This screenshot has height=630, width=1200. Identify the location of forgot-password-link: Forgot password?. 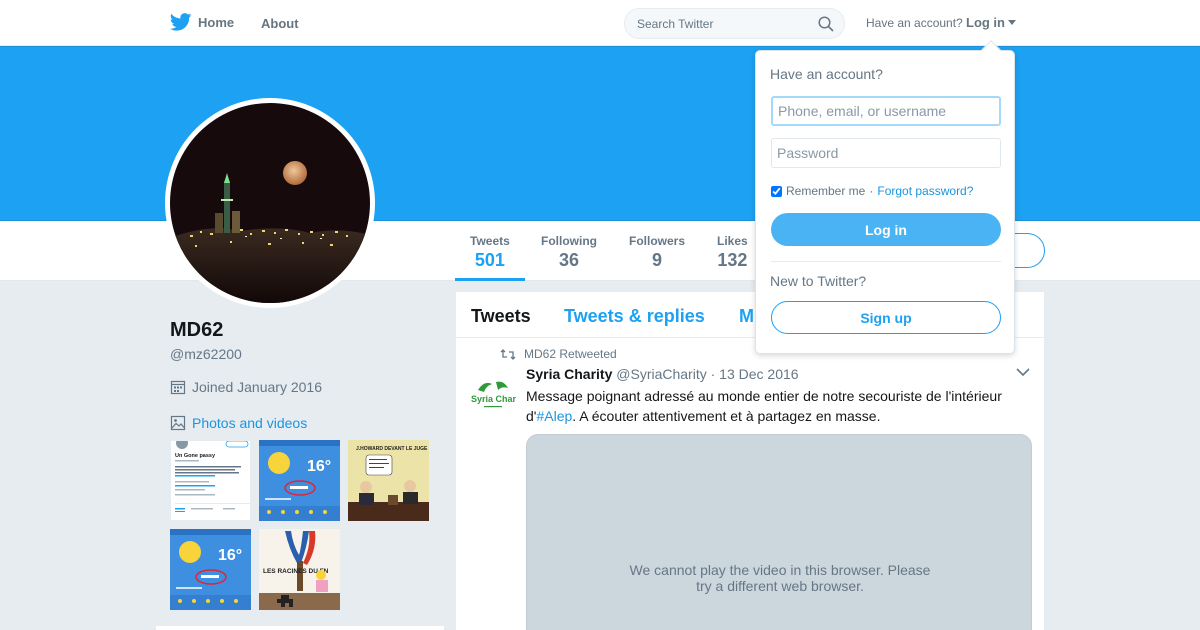
(925, 191).